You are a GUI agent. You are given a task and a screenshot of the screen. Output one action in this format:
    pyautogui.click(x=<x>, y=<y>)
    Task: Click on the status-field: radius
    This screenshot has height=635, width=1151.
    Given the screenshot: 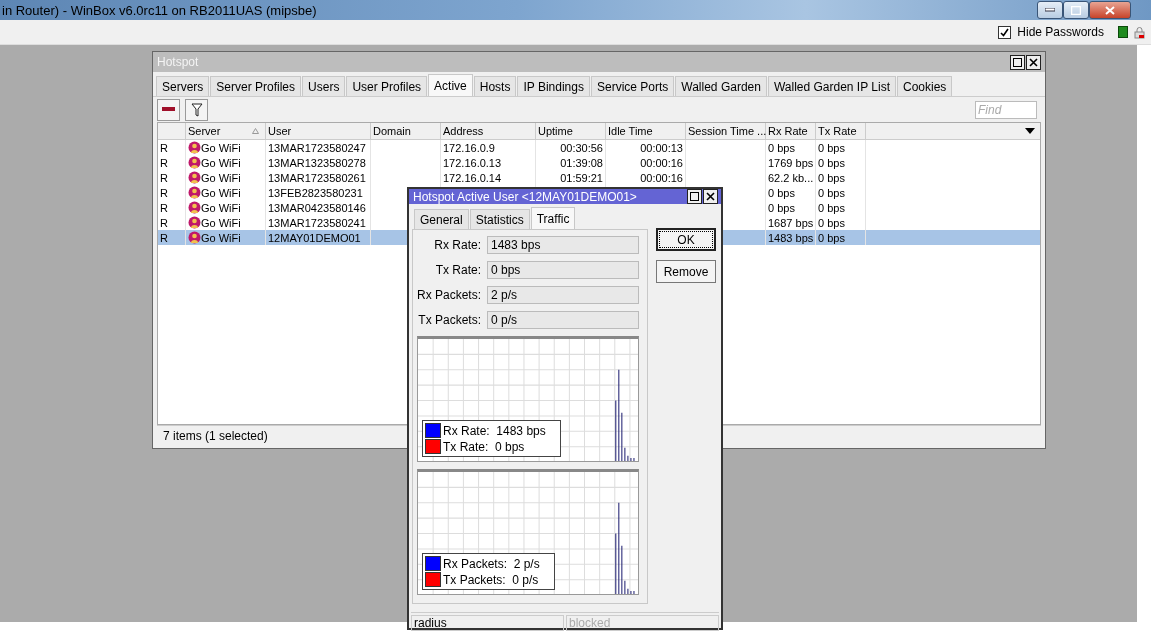 What is the action you would take?
    pyautogui.click(x=487, y=623)
    